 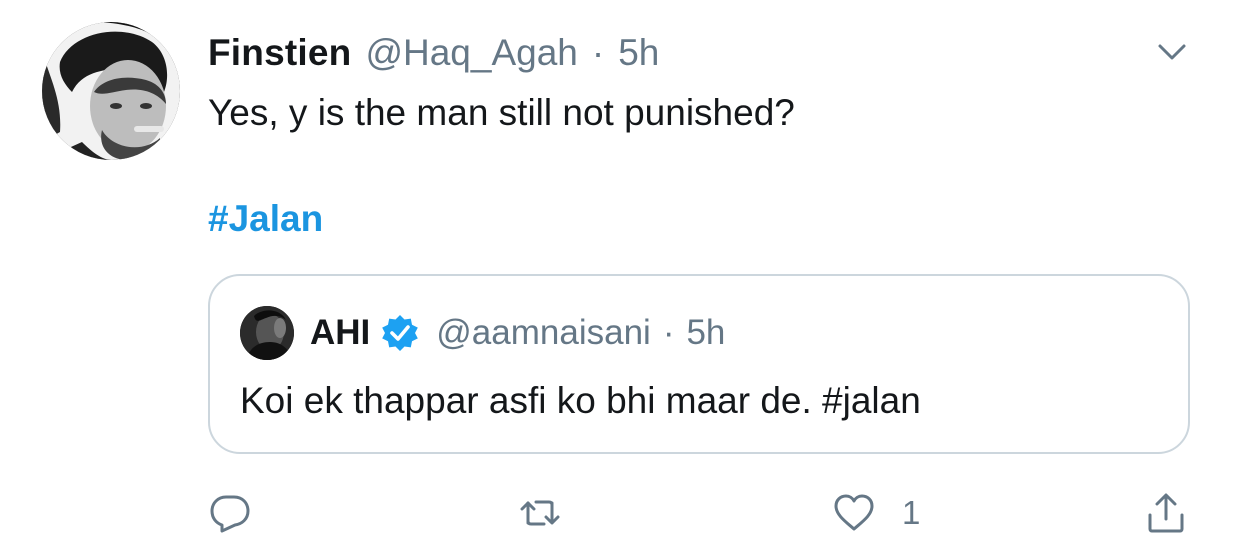 I want to click on share-button, so click(x=1166, y=513).